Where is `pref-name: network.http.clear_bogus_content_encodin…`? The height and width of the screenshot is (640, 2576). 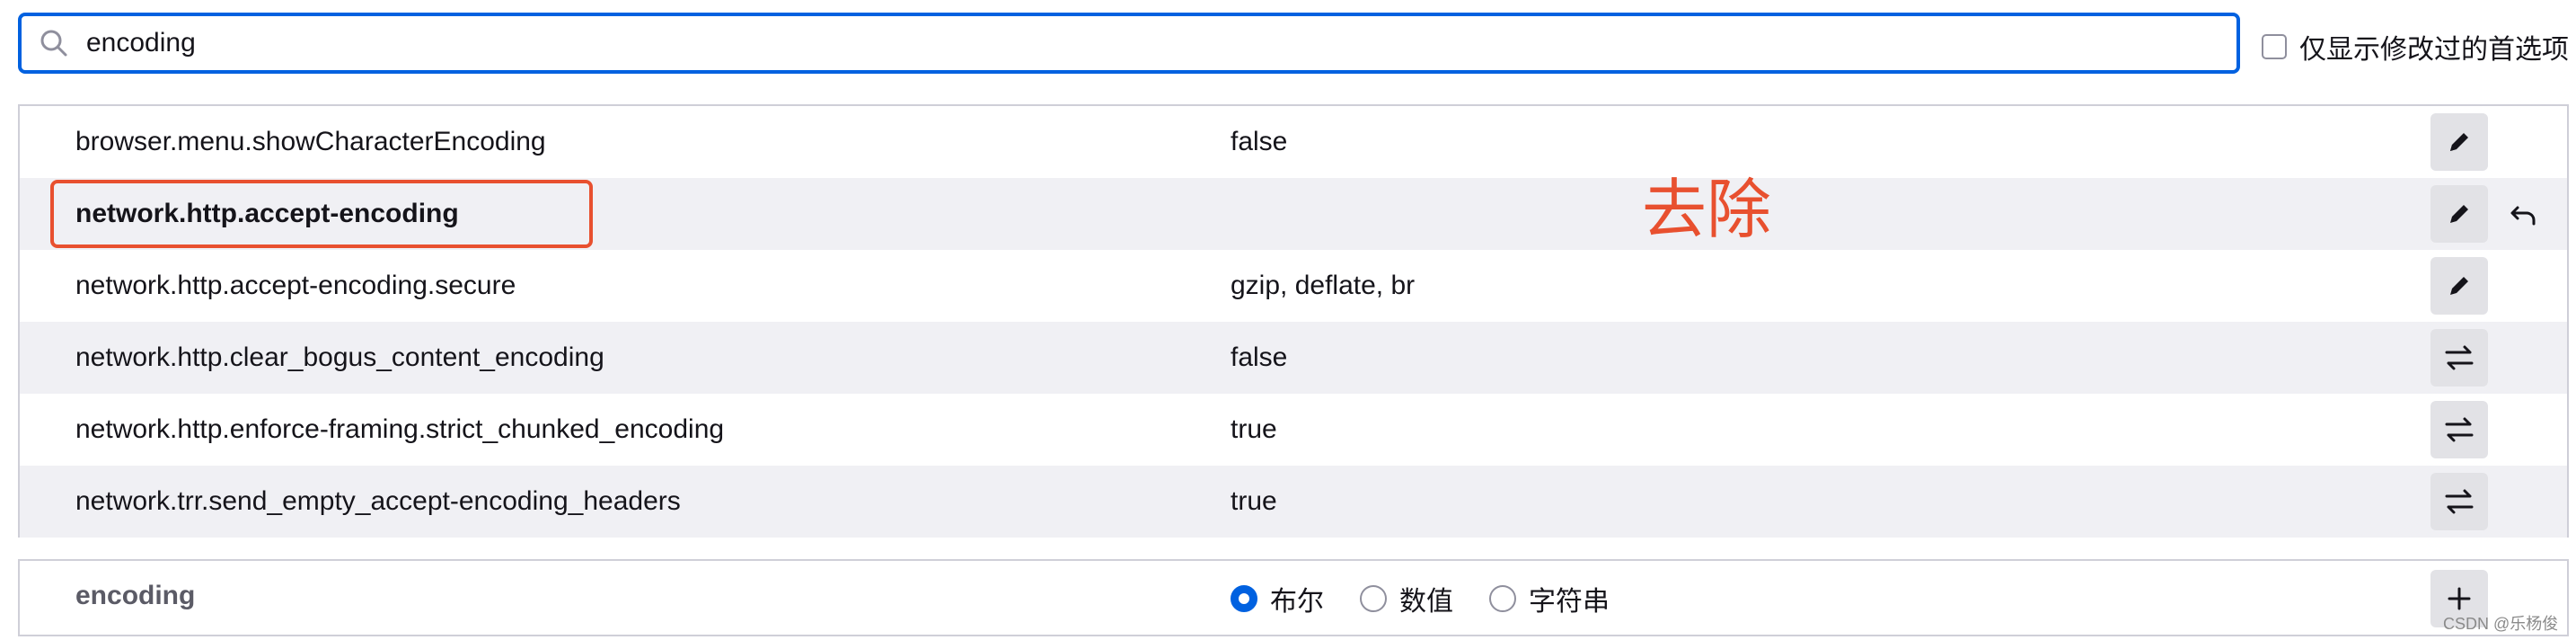 pref-name: network.http.clear_bogus_content_encodin… is located at coordinates (339, 357).